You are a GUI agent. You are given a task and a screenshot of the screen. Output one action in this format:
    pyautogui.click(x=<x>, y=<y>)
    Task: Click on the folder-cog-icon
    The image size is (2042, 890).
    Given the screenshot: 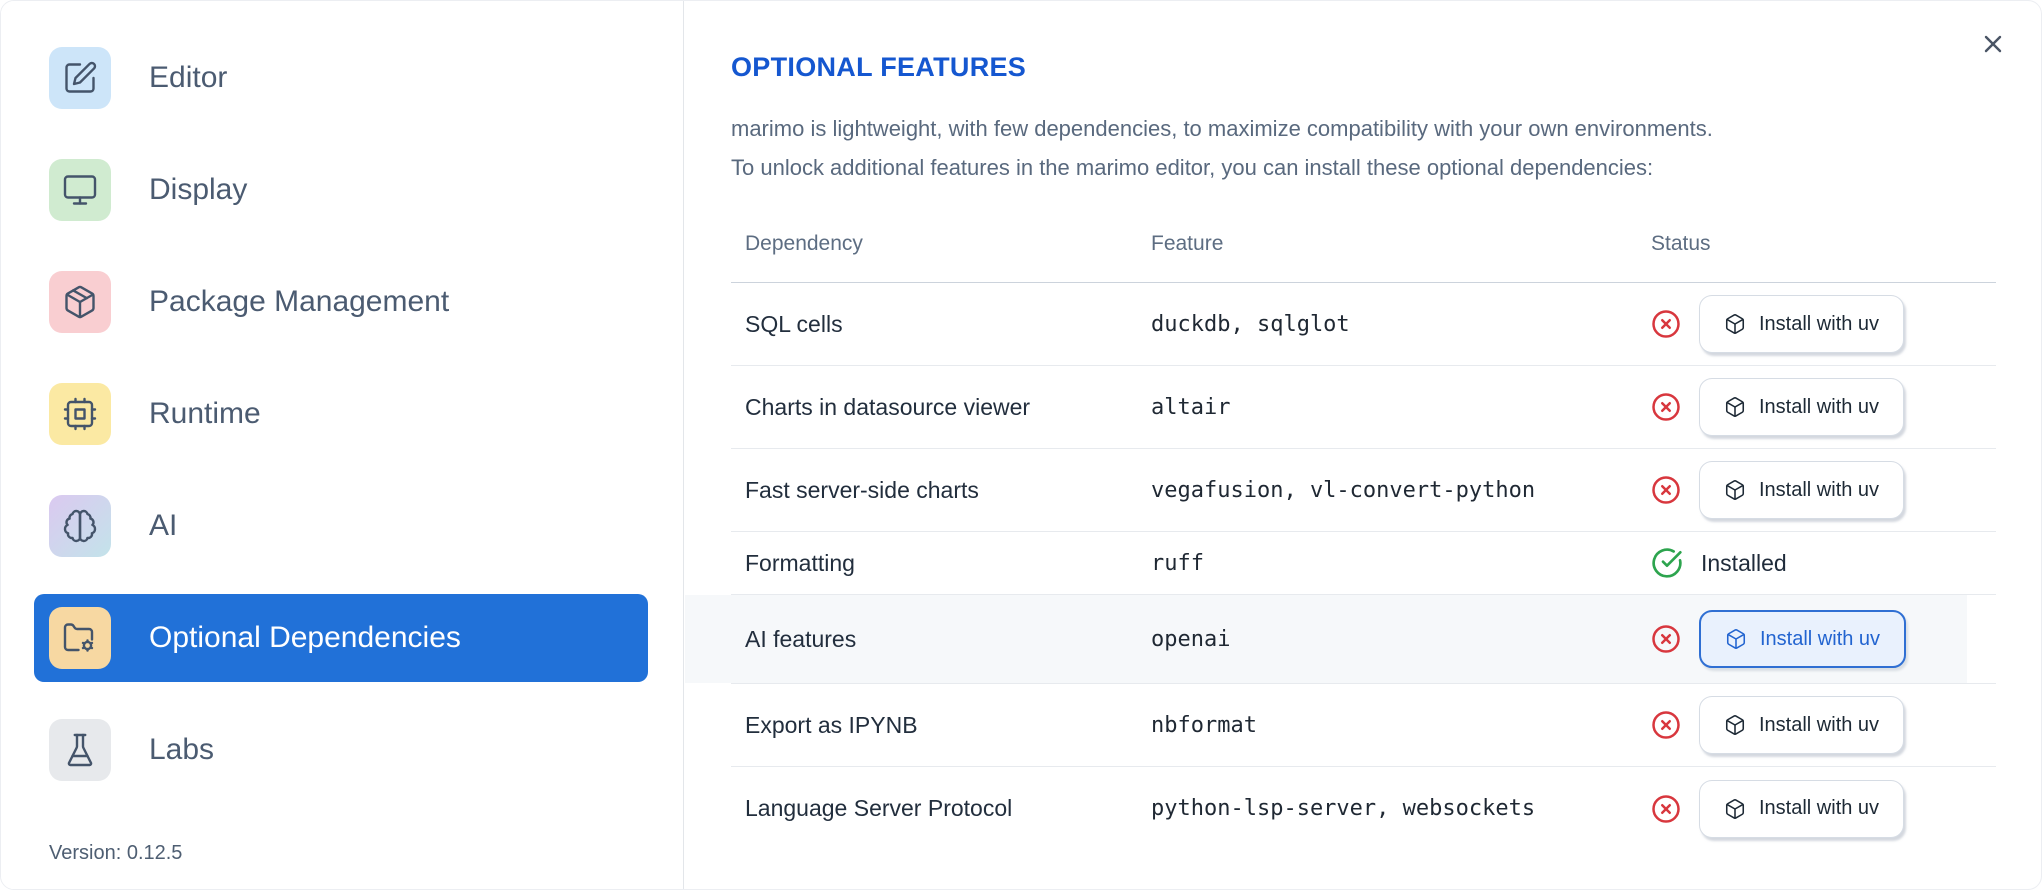 What is the action you would take?
    pyautogui.click(x=78, y=637)
    